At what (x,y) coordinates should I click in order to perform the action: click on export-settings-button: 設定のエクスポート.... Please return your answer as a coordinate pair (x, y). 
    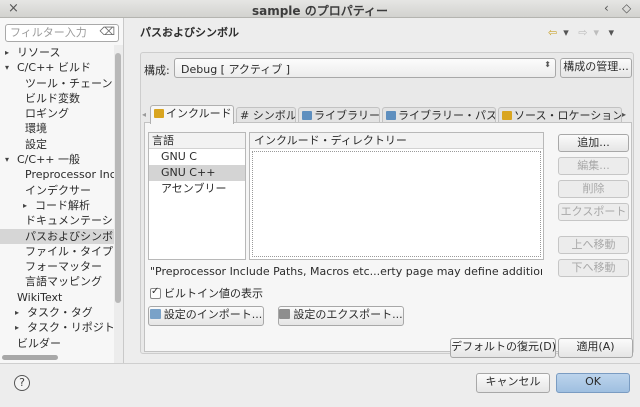
    Looking at the image, I should click on (341, 316).